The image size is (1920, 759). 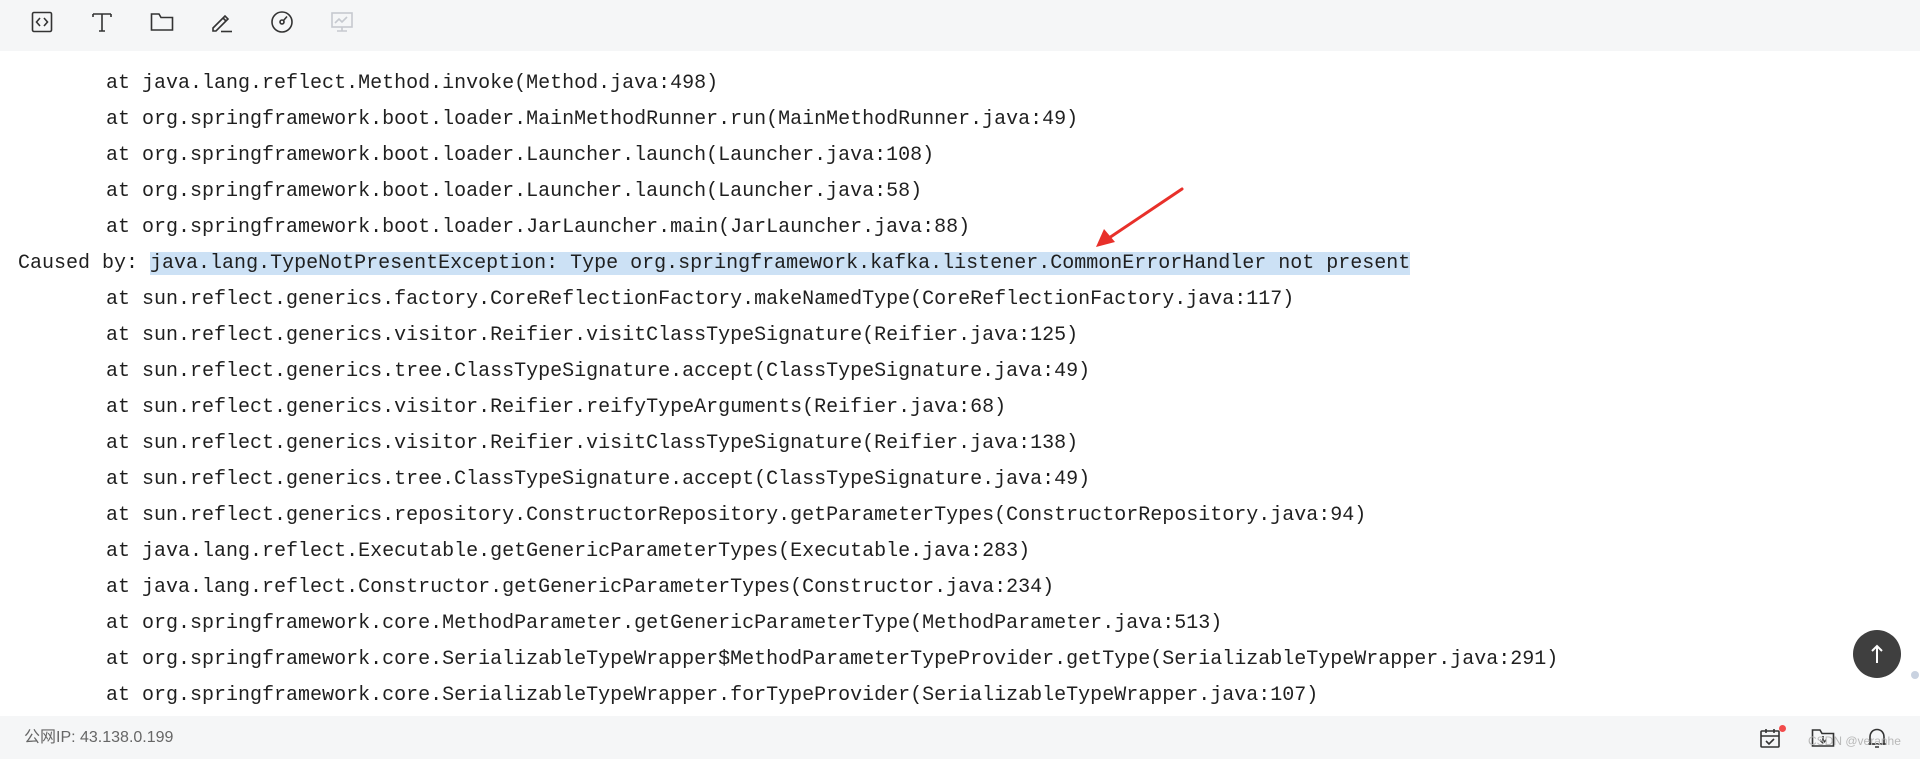 What do you see at coordinates (162, 22) in the screenshot?
I see `folder-icon` at bounding box center [162, 22].